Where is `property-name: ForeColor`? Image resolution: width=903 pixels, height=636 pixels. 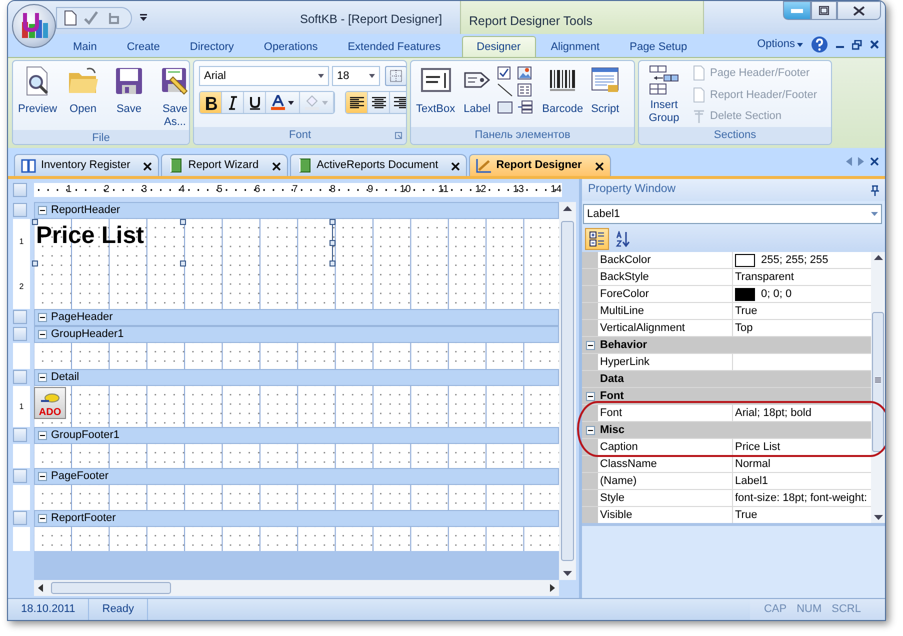 property-name: ForeColor is located at coordinates (665, 294).